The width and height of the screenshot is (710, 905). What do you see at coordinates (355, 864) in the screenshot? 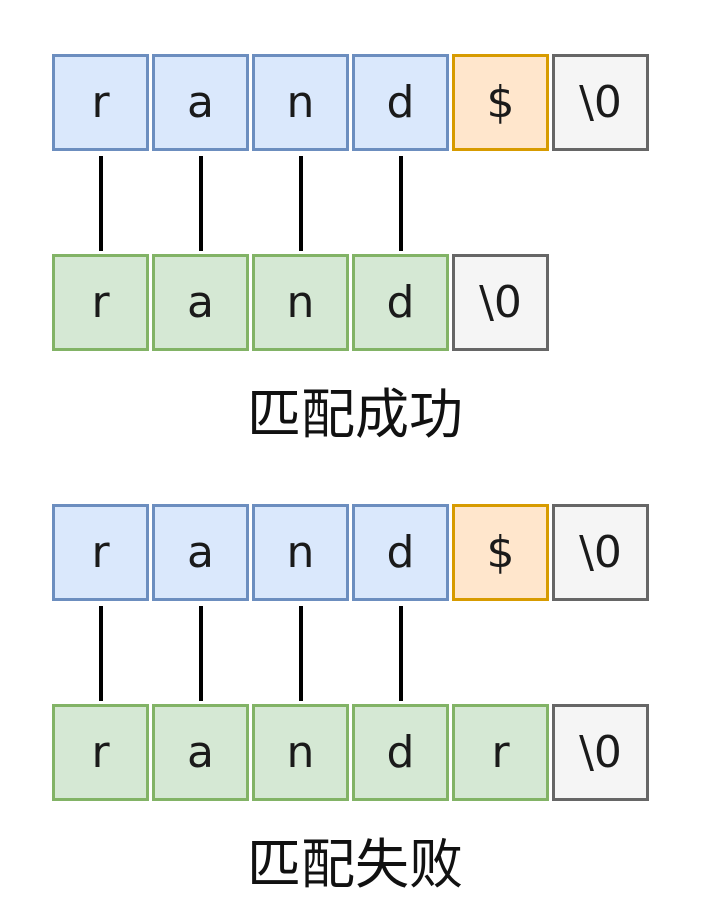
I see `caption-match-failure: 匹配失败` at bounding box center [355, 864].